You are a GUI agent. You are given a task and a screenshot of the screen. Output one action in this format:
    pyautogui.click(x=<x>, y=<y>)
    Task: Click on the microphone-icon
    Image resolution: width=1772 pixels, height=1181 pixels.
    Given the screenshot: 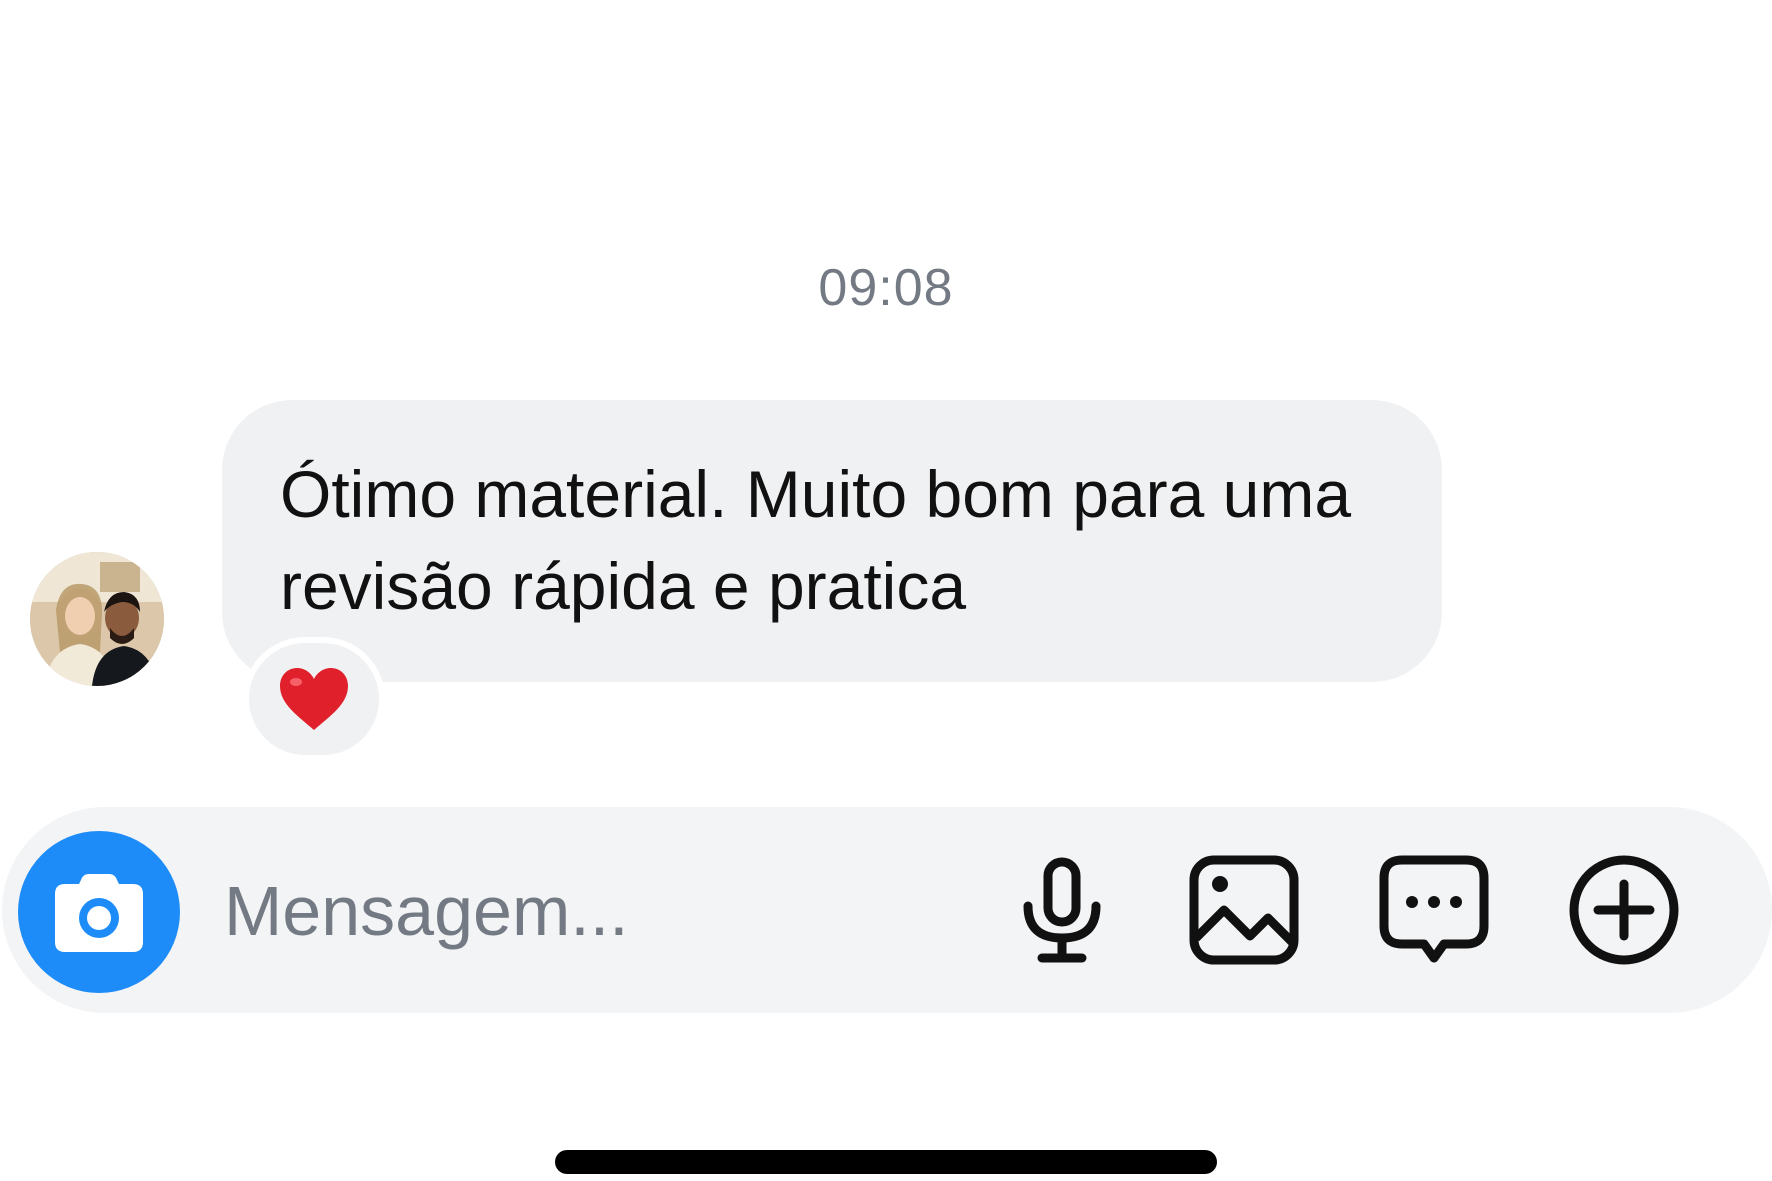 What is the action you would take?
    pyautogui.click(x=1062, y=910)
    